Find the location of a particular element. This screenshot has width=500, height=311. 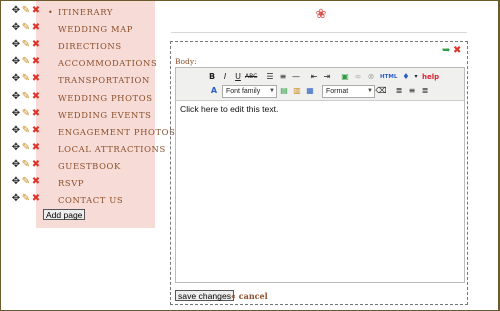

align-right-button: ≣ is located at coordinates (425, 91).